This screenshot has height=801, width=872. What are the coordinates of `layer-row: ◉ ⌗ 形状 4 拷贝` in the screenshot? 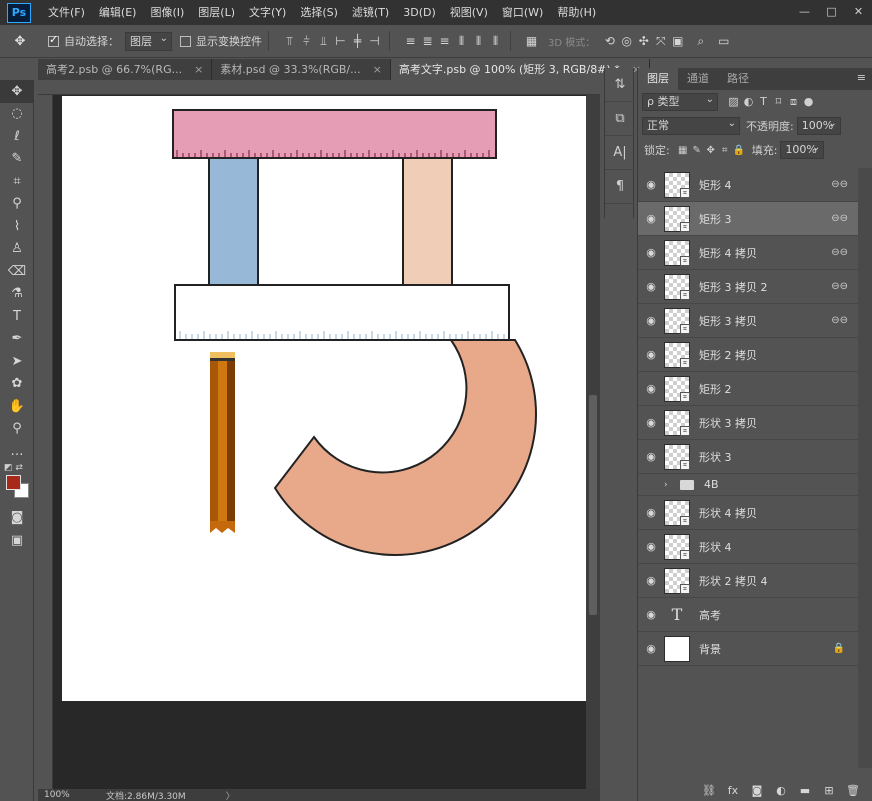 It's located at (748, 513).